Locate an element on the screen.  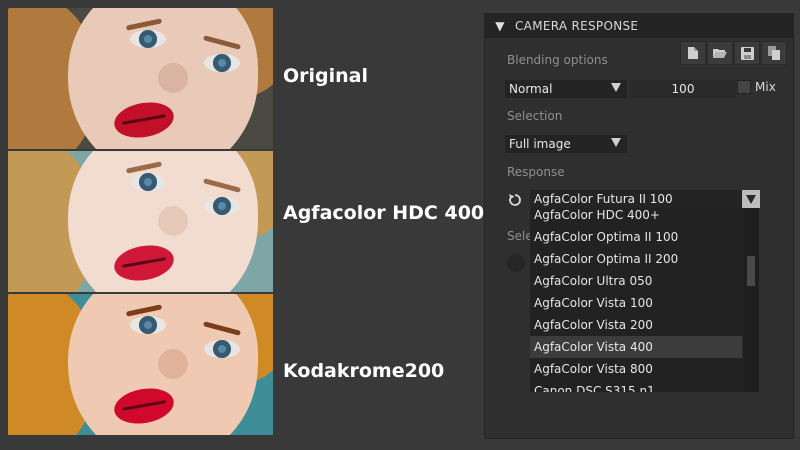
list-item-highlighted: AgfaColor Vista 400 is located at coordinates (636, 347).